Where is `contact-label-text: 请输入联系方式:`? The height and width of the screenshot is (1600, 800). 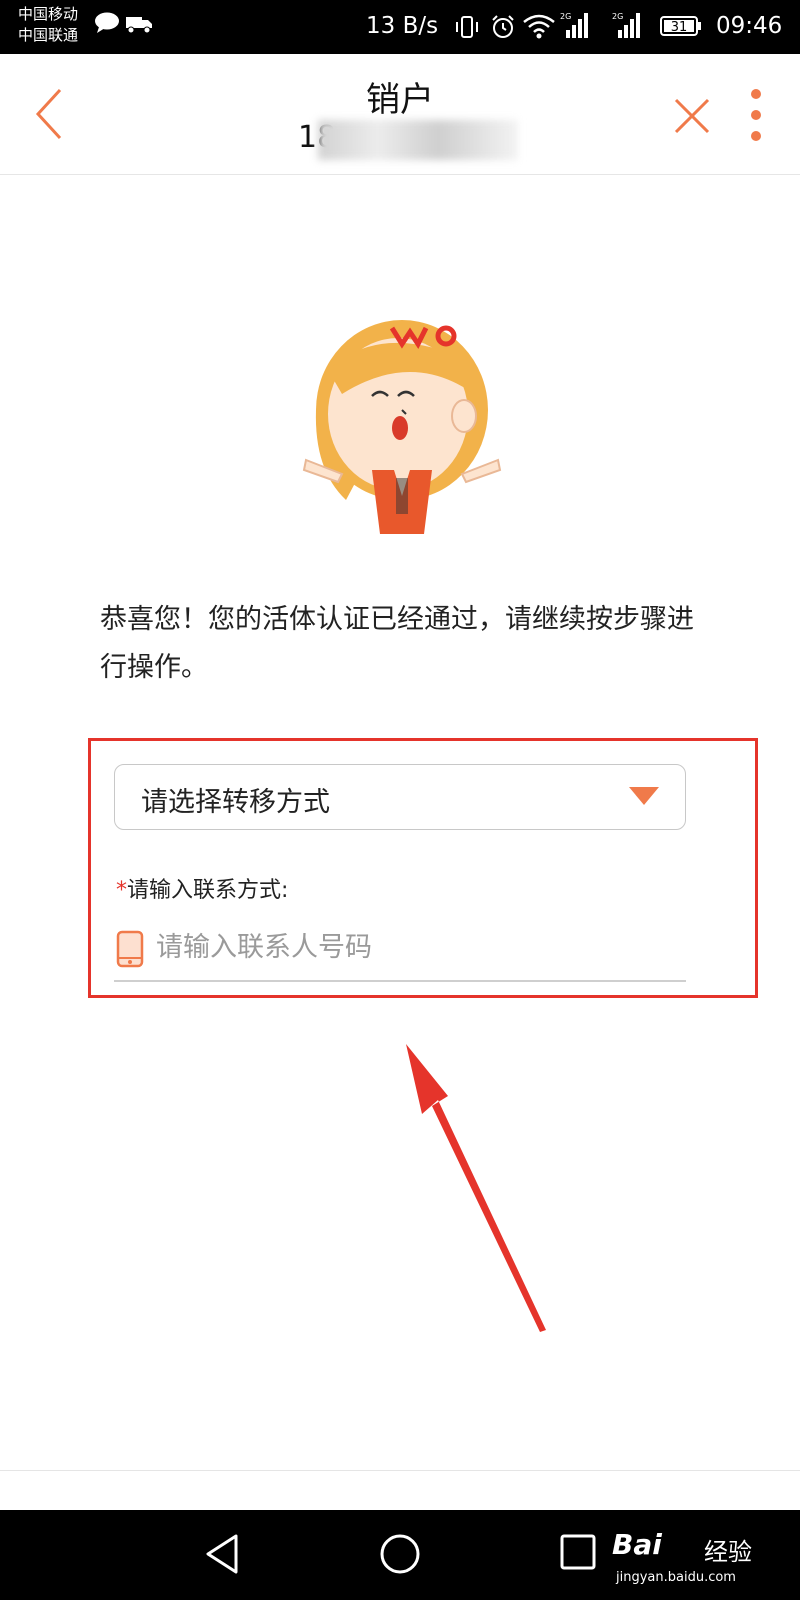 contact-label-text: 请输入联系方式: is located at coordinates (208, 890).